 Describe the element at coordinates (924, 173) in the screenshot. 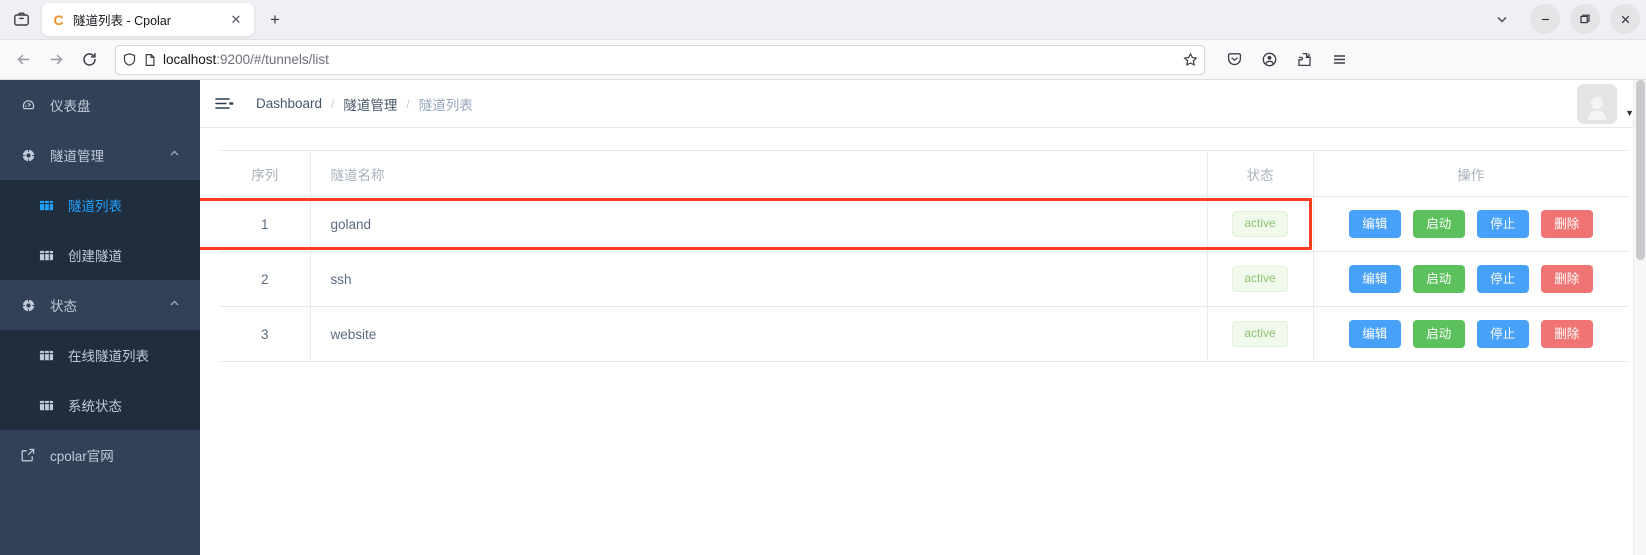

I see `table-header-row: 序列 隧道名称 状态 操作` at that location.